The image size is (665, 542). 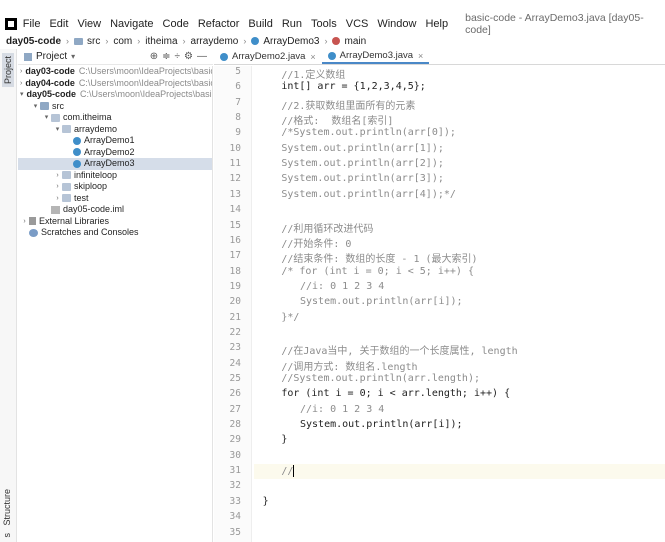 I want to click on bottom-tool-tab: s, so click(x=7, y=535).